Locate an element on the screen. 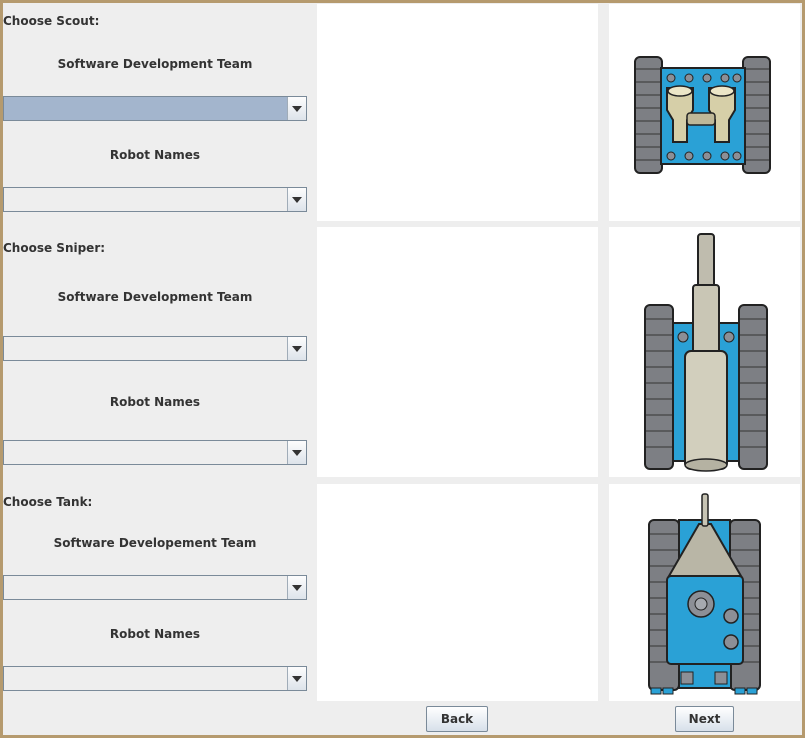 The height and width of the screenshot is (738, 805). choose-sniper-heading: Choose Sniper: is located at coordinates (54, 248).